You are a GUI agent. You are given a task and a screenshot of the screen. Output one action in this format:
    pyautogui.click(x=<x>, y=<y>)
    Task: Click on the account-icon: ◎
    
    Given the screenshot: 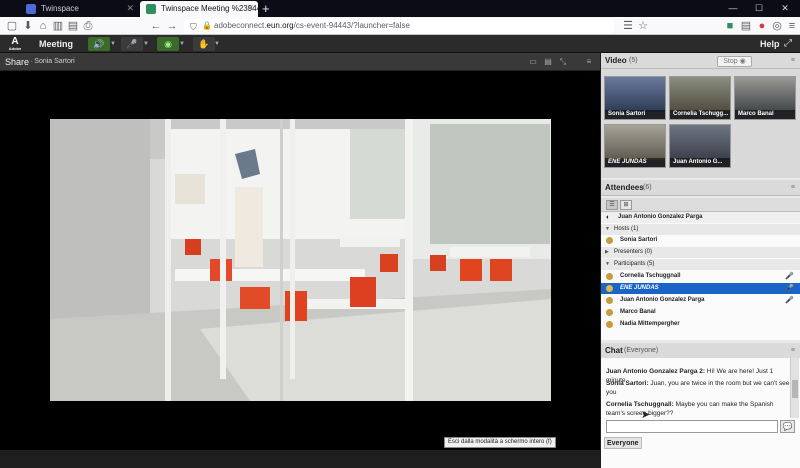 What is the action you would take?
    pyautogui.click(x=777, y=26)
    